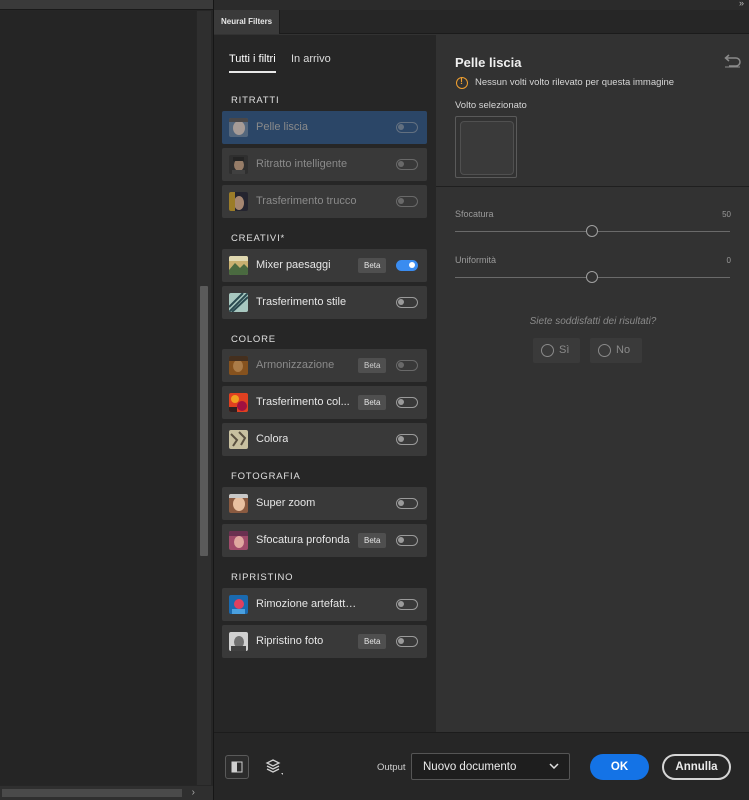  I want to click on jpeg-artifacts-thumbnail-icon, so click(238, 604).